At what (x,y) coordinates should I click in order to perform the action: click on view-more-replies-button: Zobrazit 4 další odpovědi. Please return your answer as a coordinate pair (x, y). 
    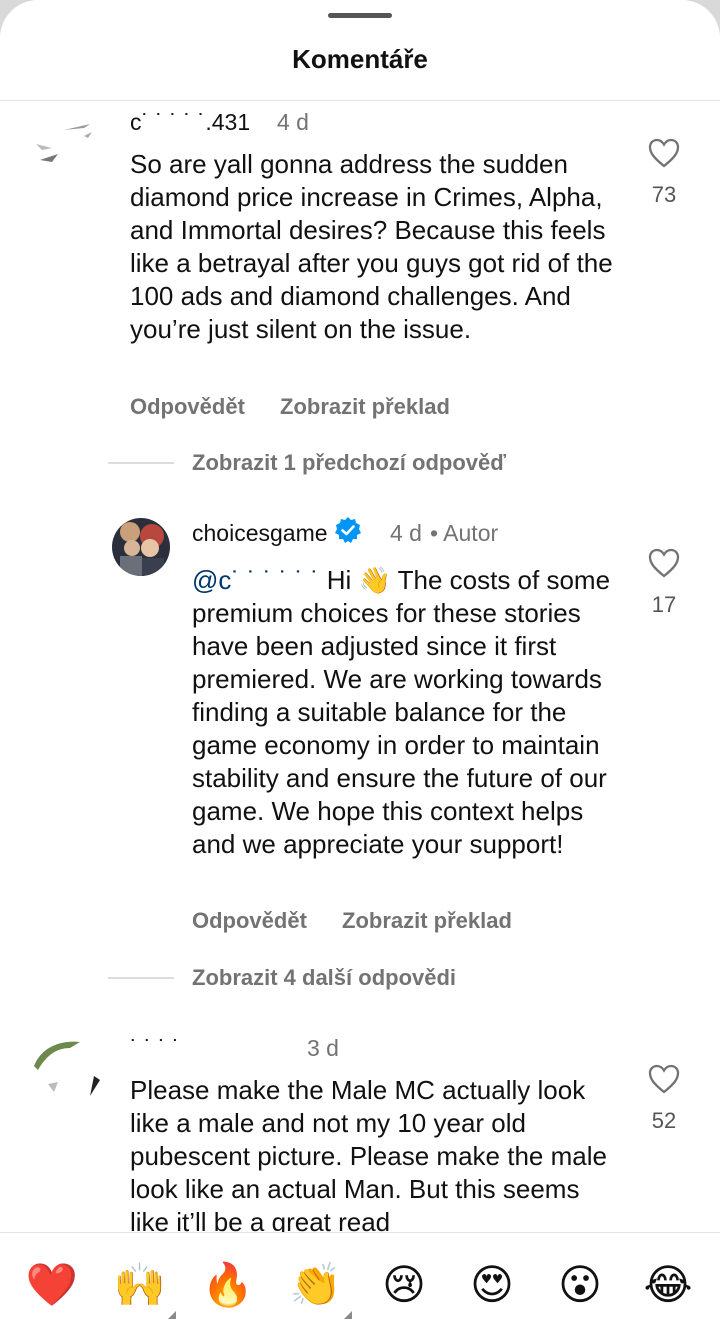
    Looking at the image, I should click on (324, 978).